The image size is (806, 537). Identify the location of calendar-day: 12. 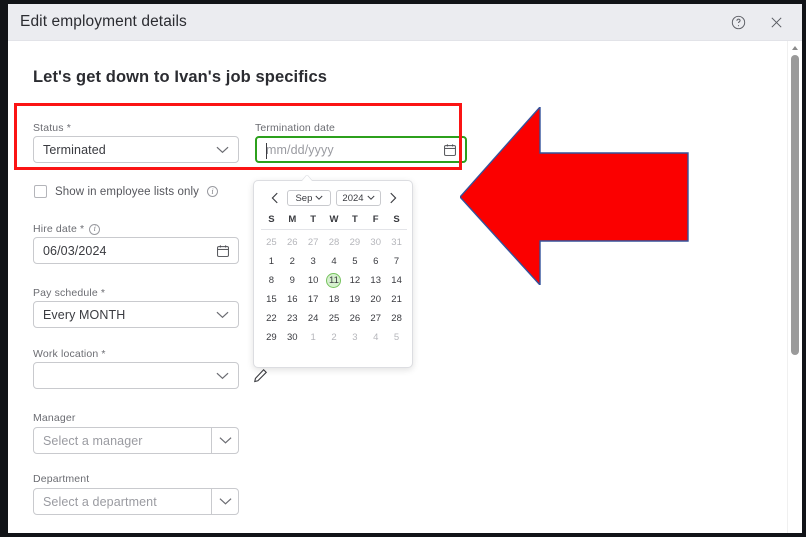
(354, 280).